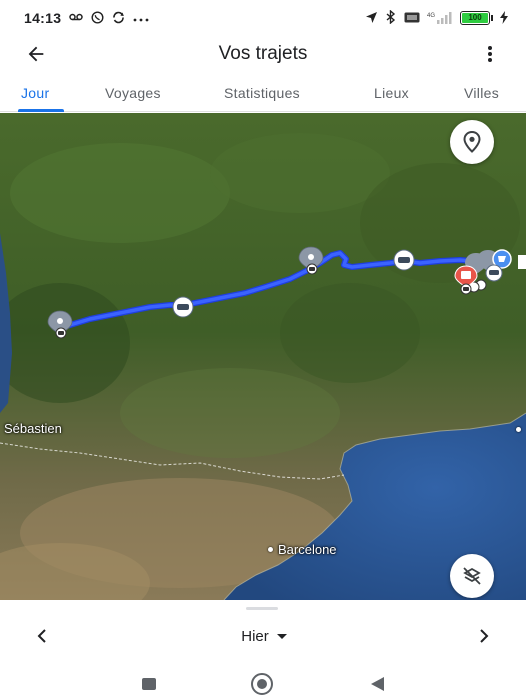 This screenshot has width=526, height=700. What do you see at coordinates (518, 429) in the screenshot?
I see `city-dot` at bounding box center [518, 429].